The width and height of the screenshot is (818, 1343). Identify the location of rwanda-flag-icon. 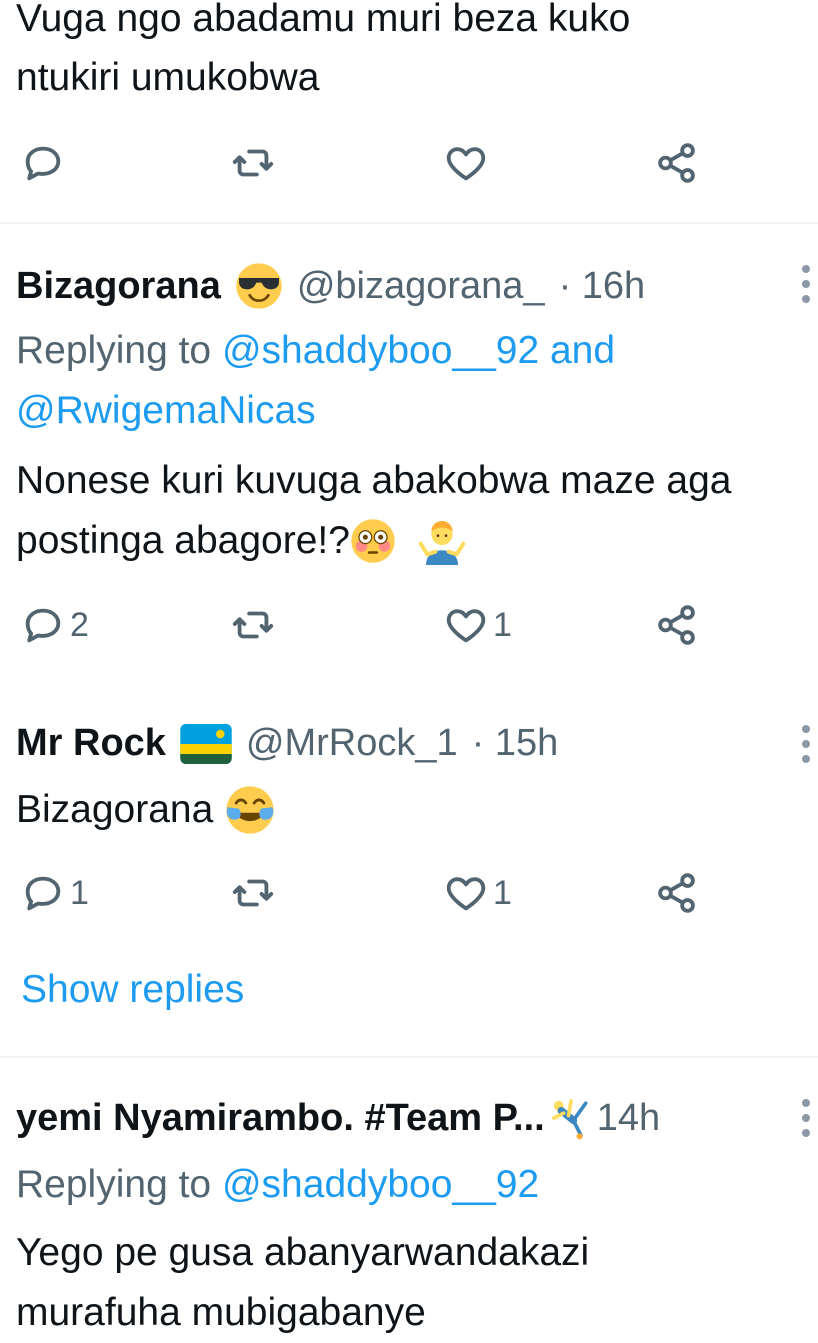
(206, 743).